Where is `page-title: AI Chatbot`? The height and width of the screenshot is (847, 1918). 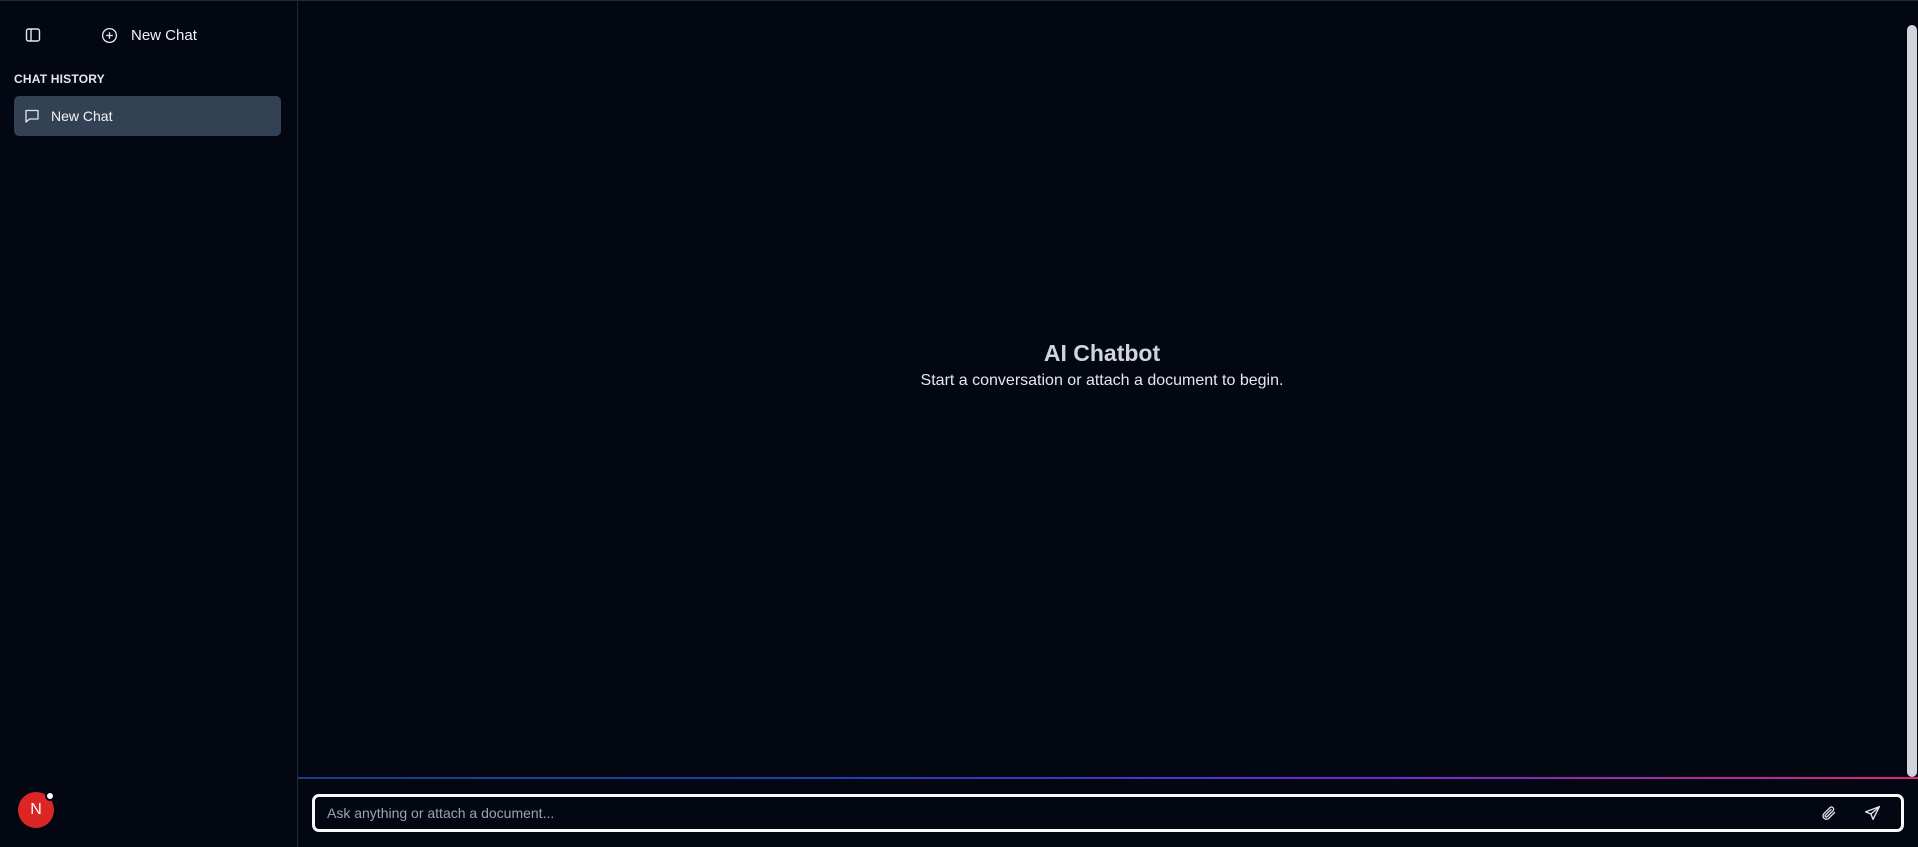
page-title: AI Chatbot is located at coordinates (1102, 353).